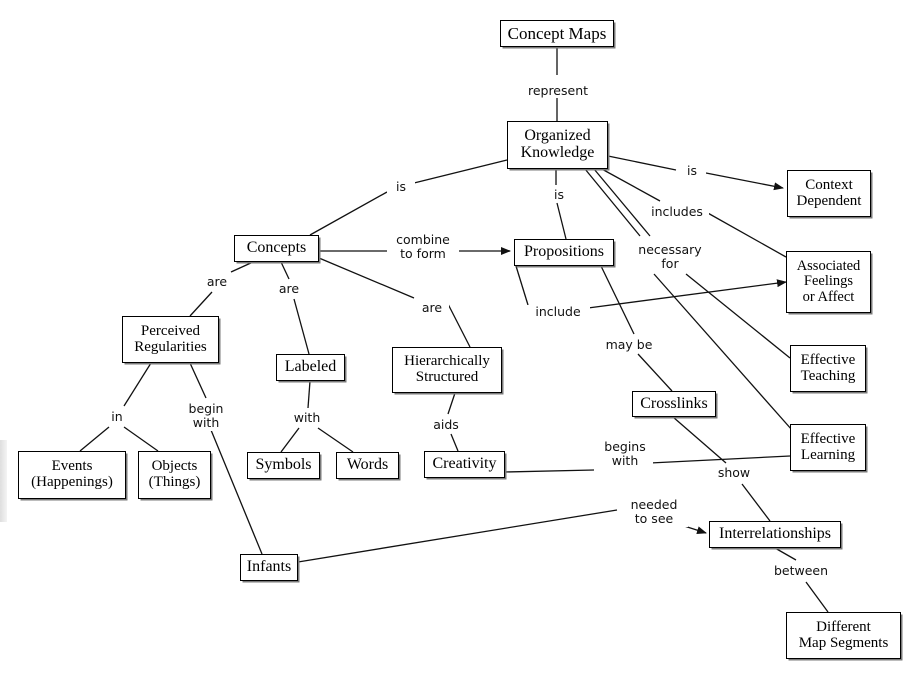 The height and width of the screenshot is (690, 920). I want to click on edge-beginwith-a, so click(198, 380).